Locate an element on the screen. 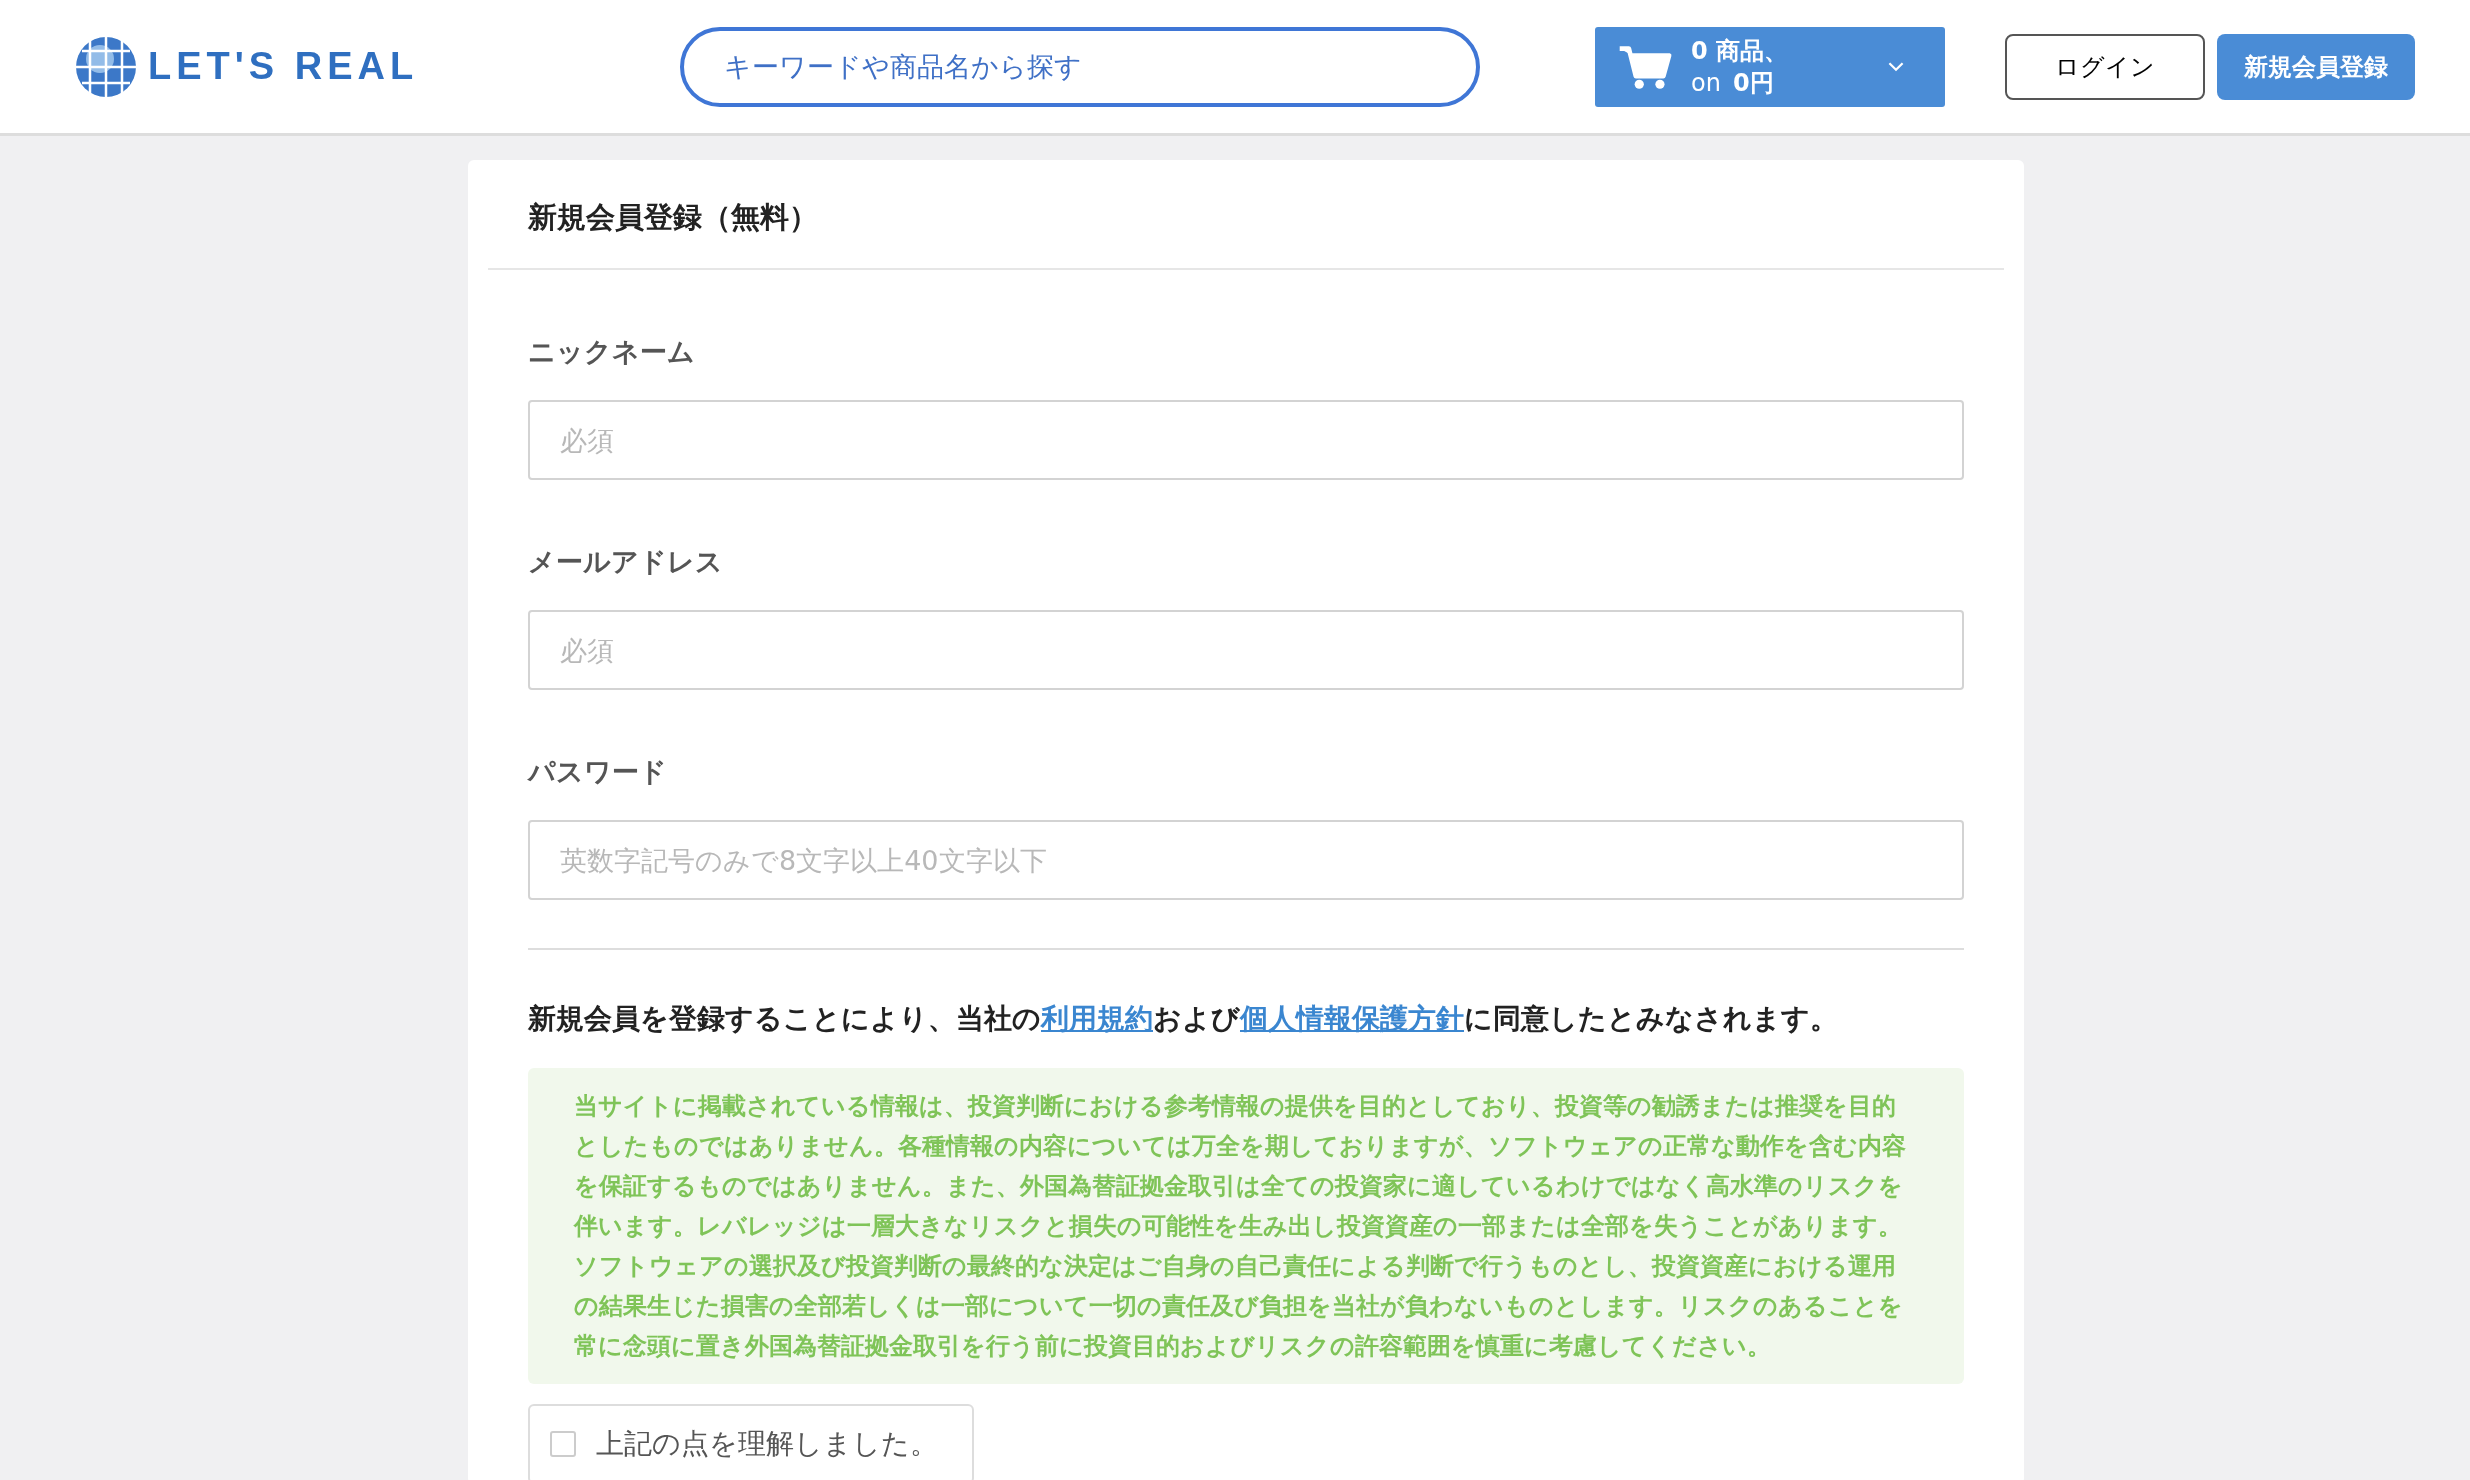 This screenshot has height=1480, width=2470. chevron-down-icon is located at coordinates (1896, 66).